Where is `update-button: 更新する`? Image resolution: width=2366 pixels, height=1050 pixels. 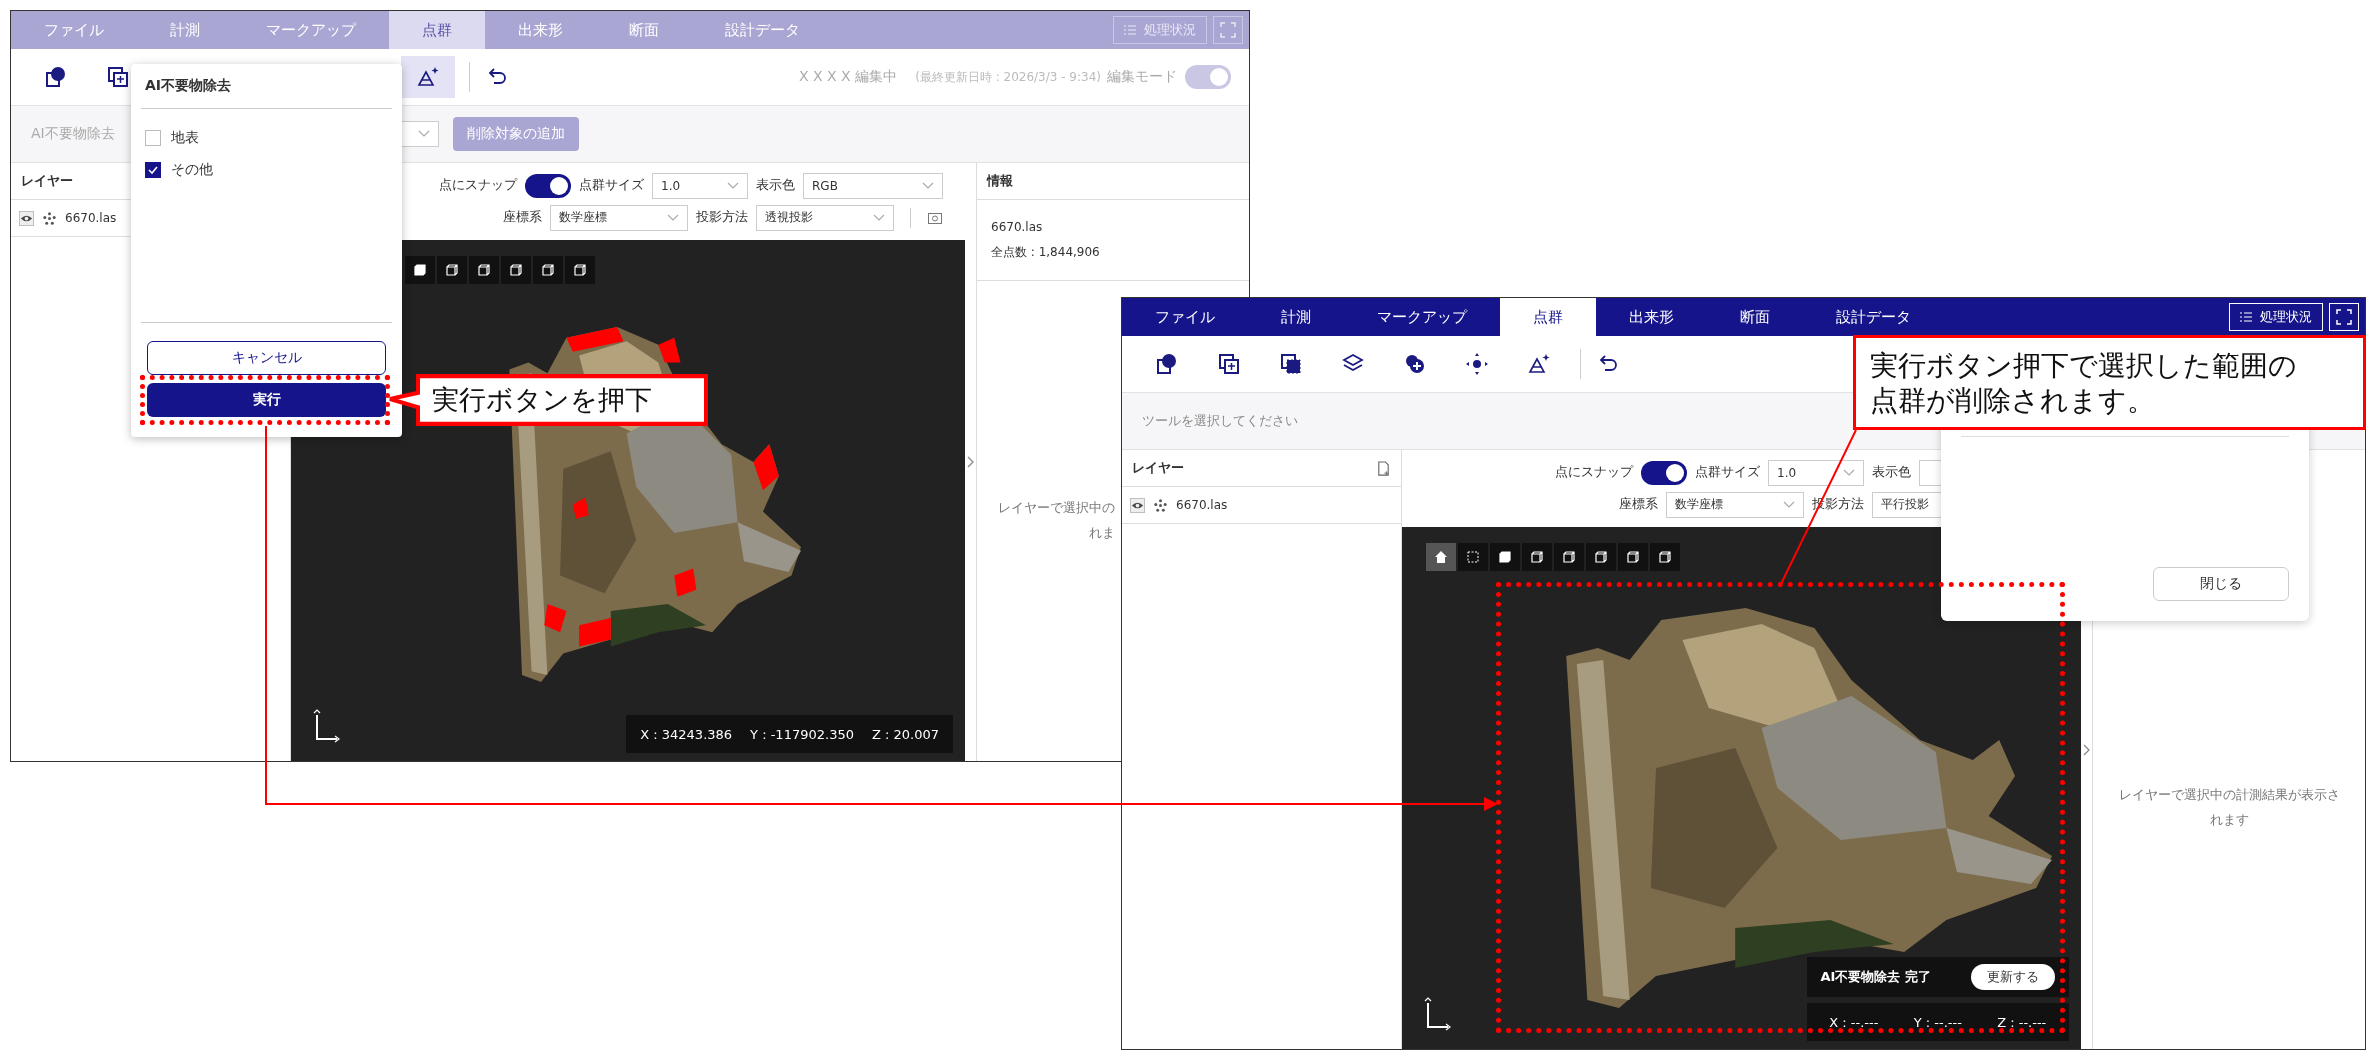 update-button: 更新する is located at coordinates (2013, 977).